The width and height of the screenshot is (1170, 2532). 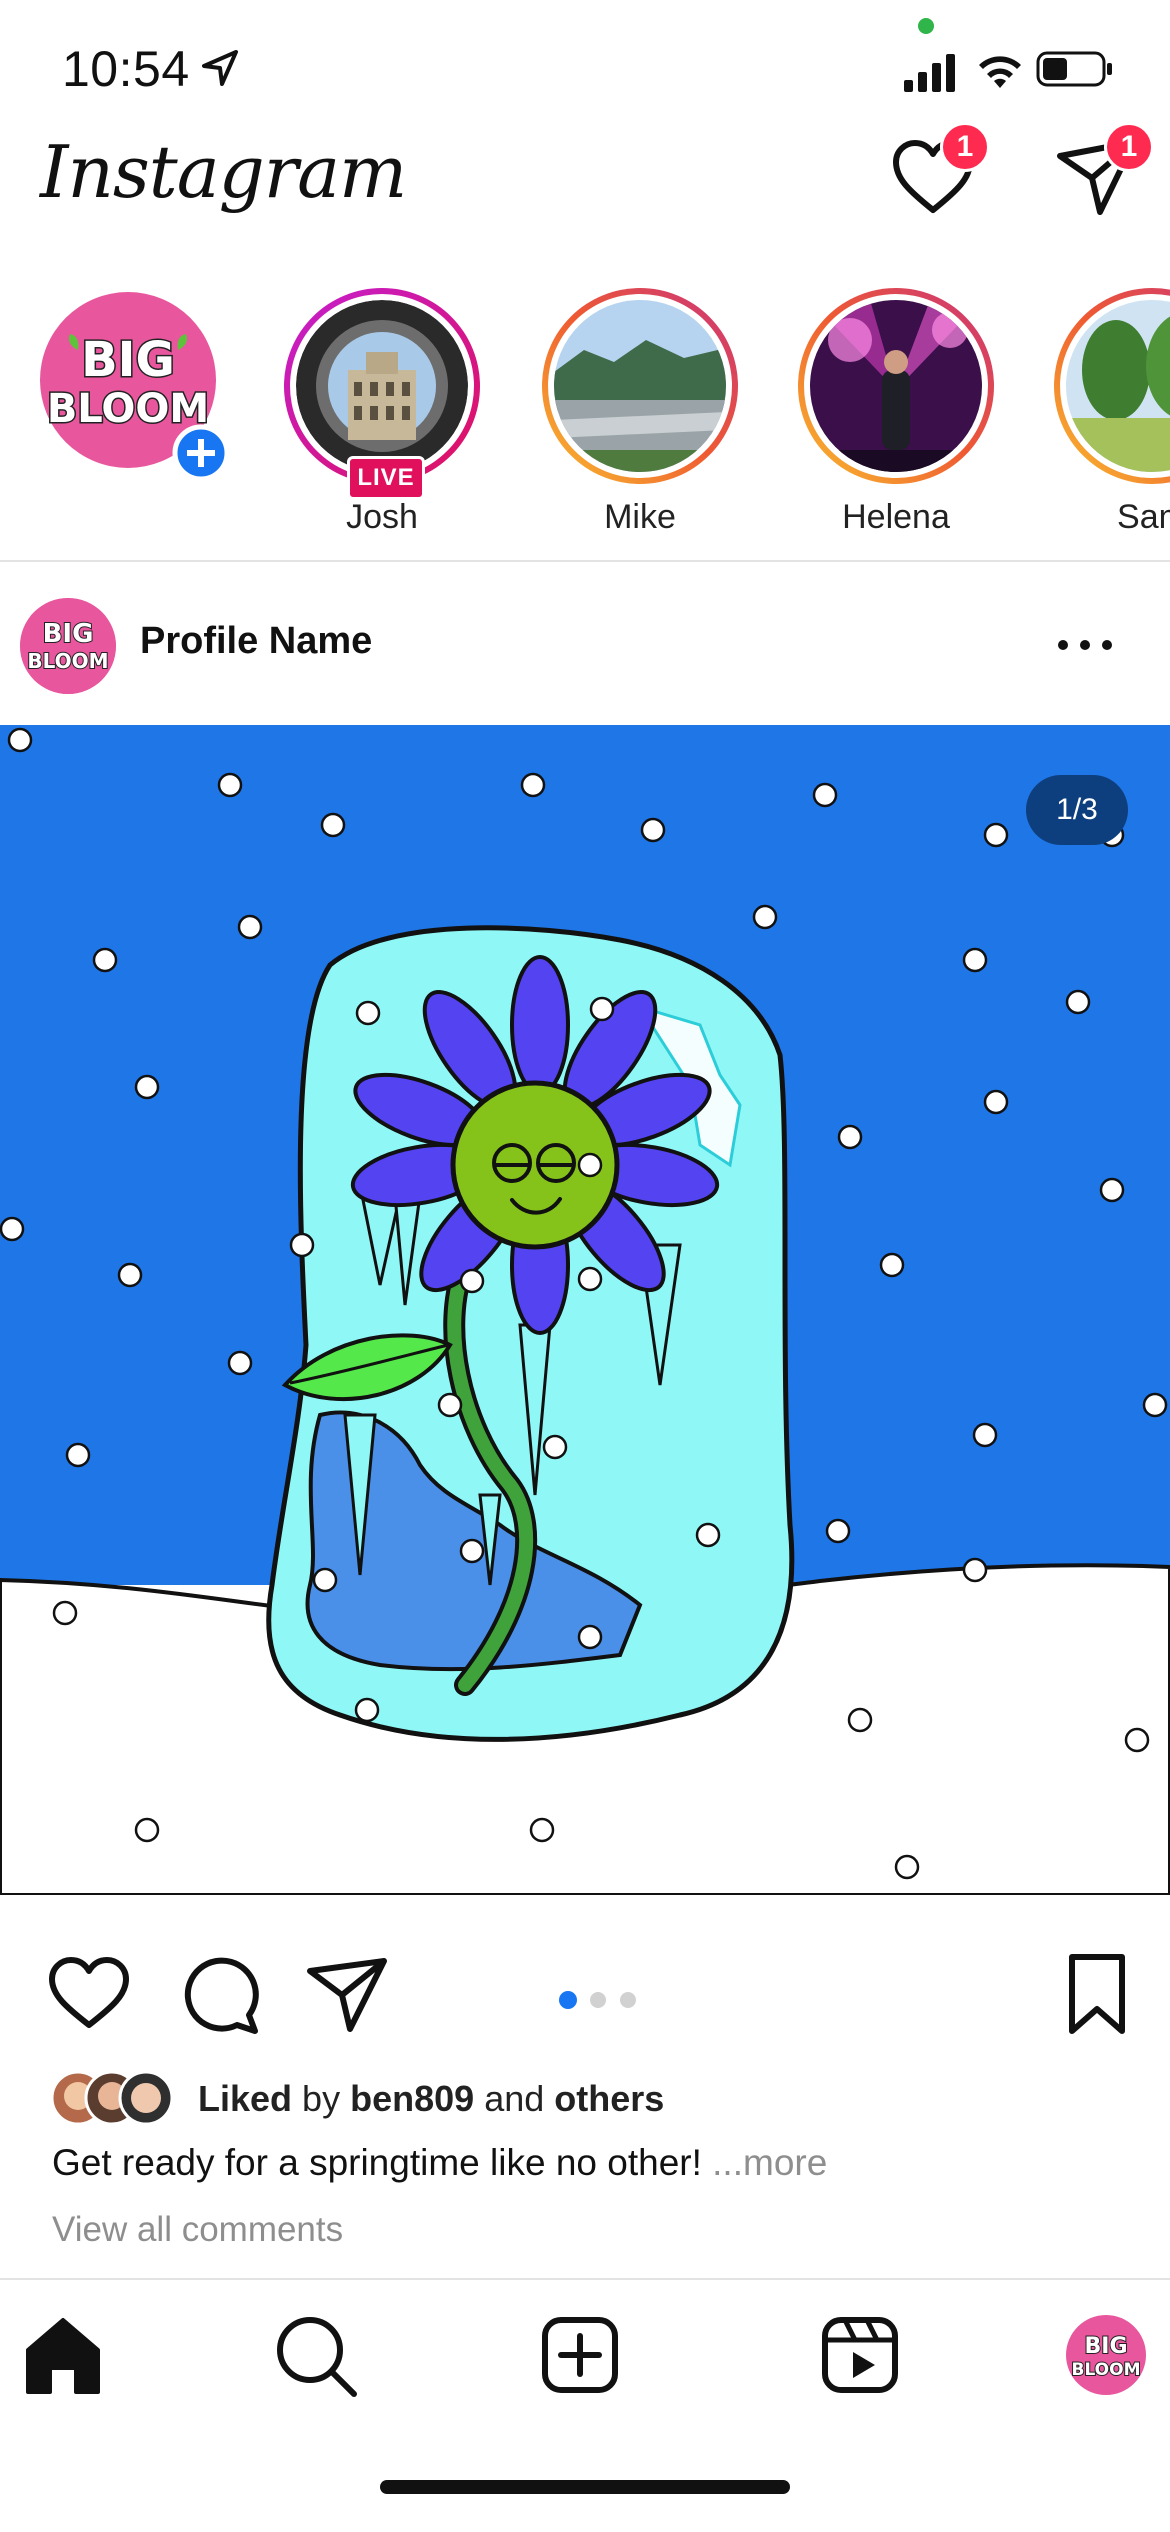 What do you see at coordinates (1103, 172) in the screenshot?
I see `direct-messages-button: 1` at bounding box center [1103, 172].